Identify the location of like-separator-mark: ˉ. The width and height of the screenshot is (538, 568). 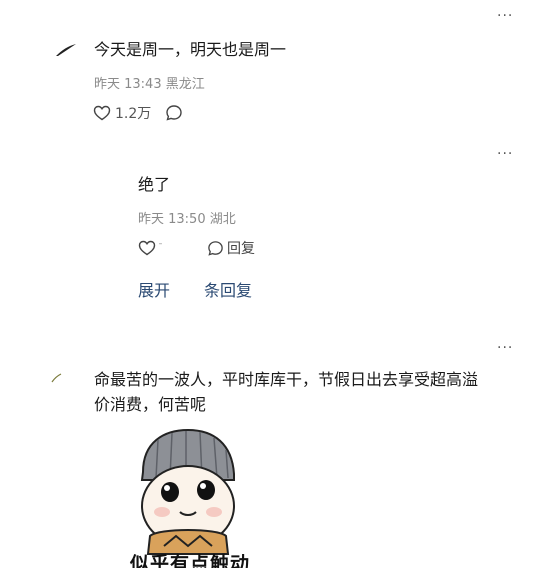
(160, 248).